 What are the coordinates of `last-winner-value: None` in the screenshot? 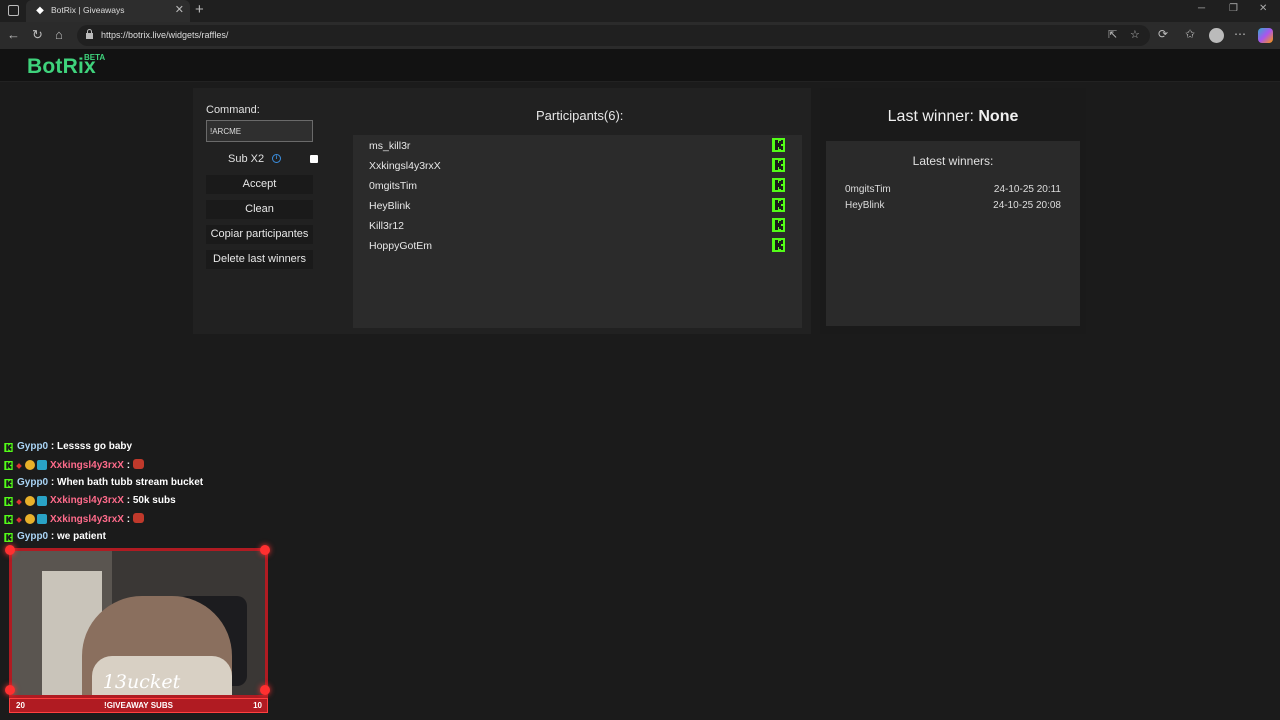 It's located at (998, 116).